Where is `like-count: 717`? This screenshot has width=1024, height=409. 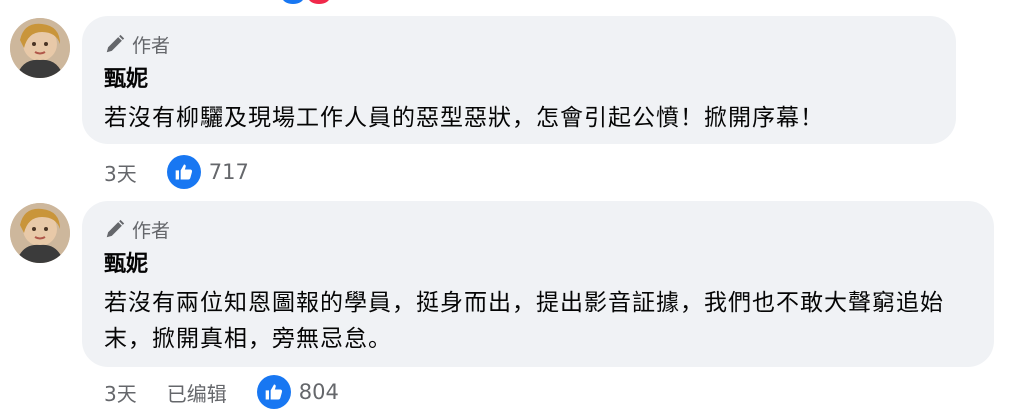 like-count: 717 is located at coordinates (229, 172).